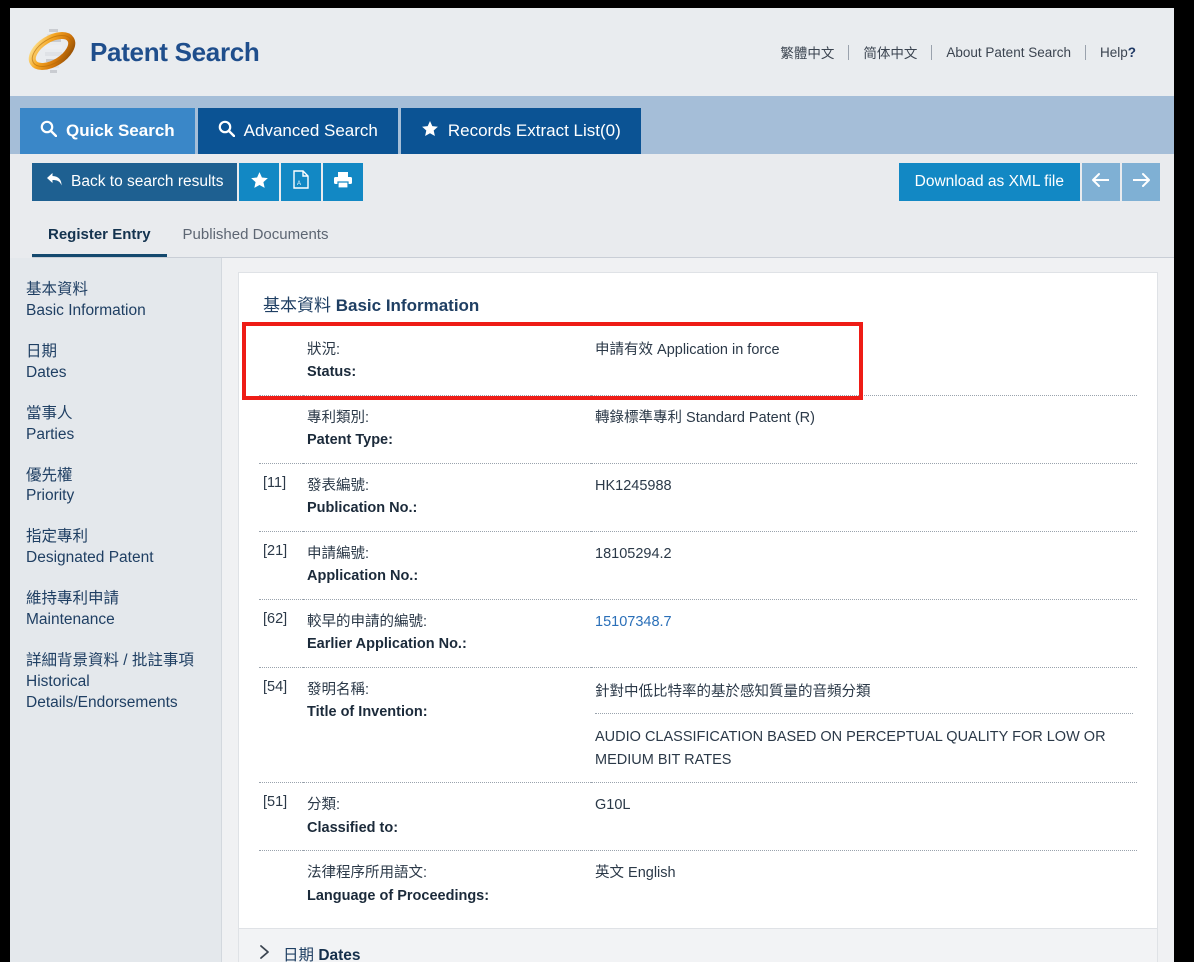 The image size is (1194, 962). Describe the element at coordinates (338, 417) in the screenshot. I see `row-label-zh: 專利類別:` at that location.